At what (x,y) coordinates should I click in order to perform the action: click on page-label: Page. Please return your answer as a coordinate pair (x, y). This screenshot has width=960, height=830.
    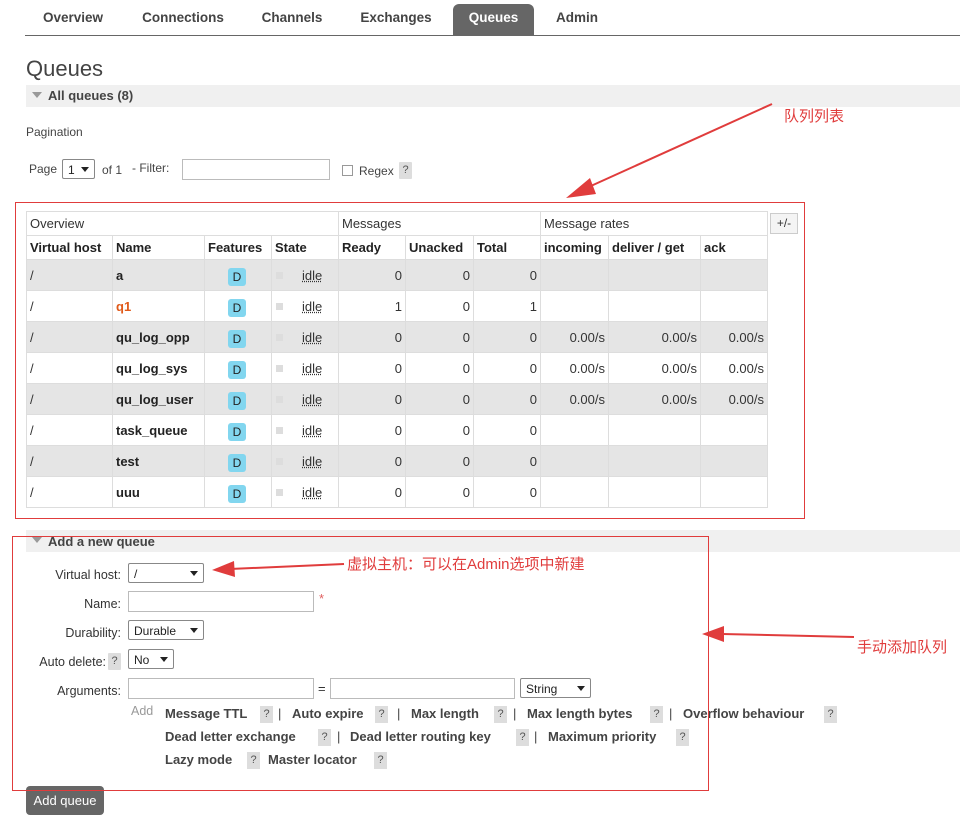
    Looking at the image, I should click on (43, 169).